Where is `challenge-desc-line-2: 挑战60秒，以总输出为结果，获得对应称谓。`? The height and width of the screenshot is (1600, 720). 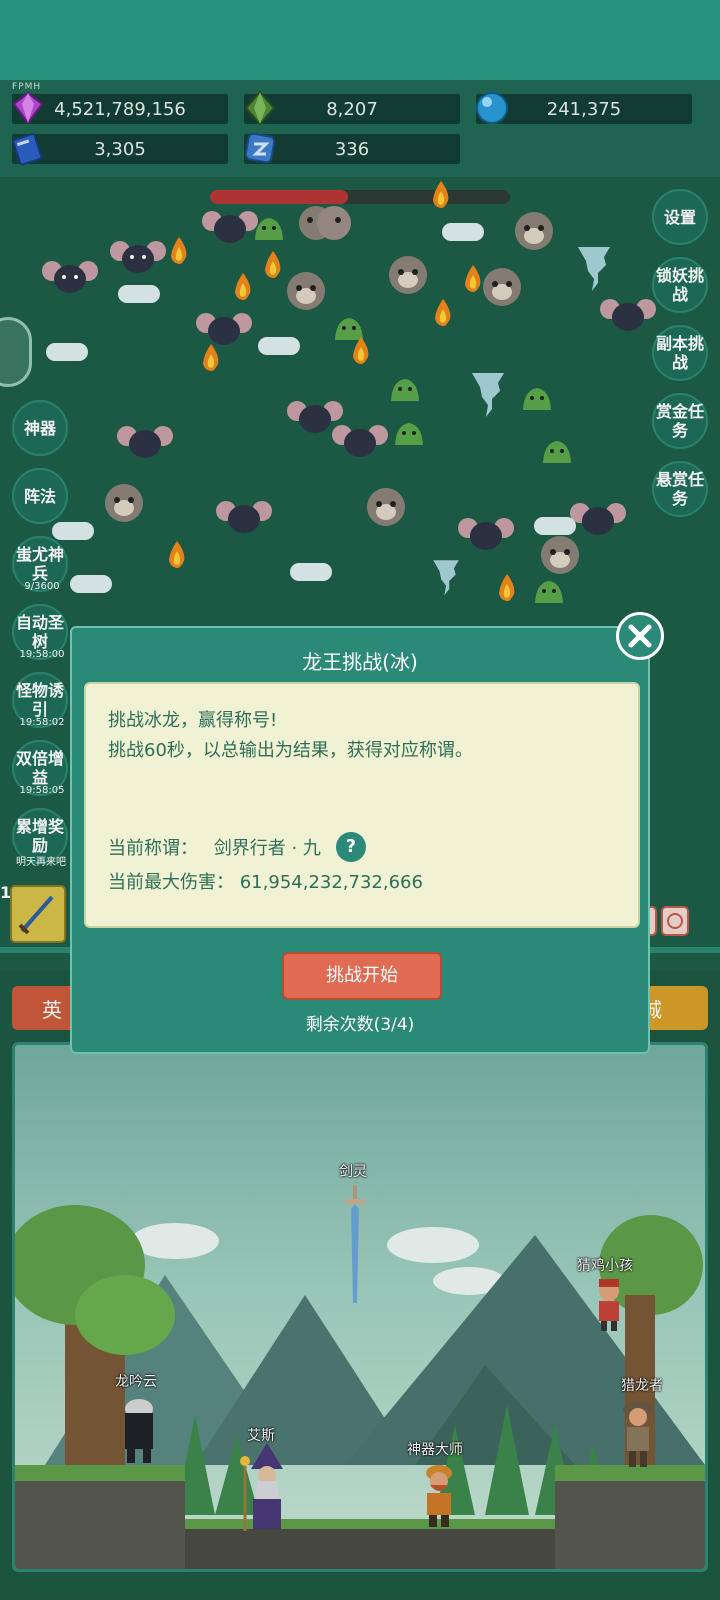 challenge-desc-line-2: 挑战60秒，以总输出为结果，获得对应称谓。 is located at coordinates (290, 750).